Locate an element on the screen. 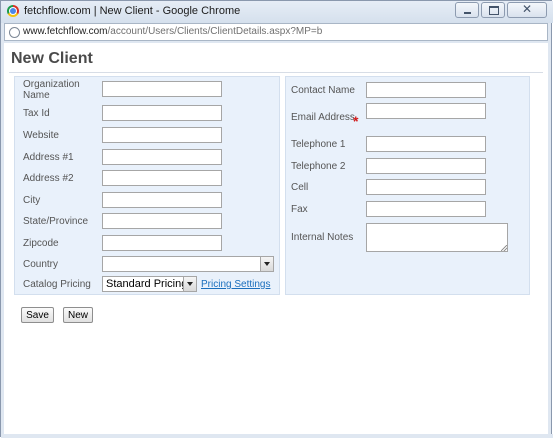 This screenshot has width=554, height=439. contact-name-label: Contact Name is located at coordinates (323, 90).